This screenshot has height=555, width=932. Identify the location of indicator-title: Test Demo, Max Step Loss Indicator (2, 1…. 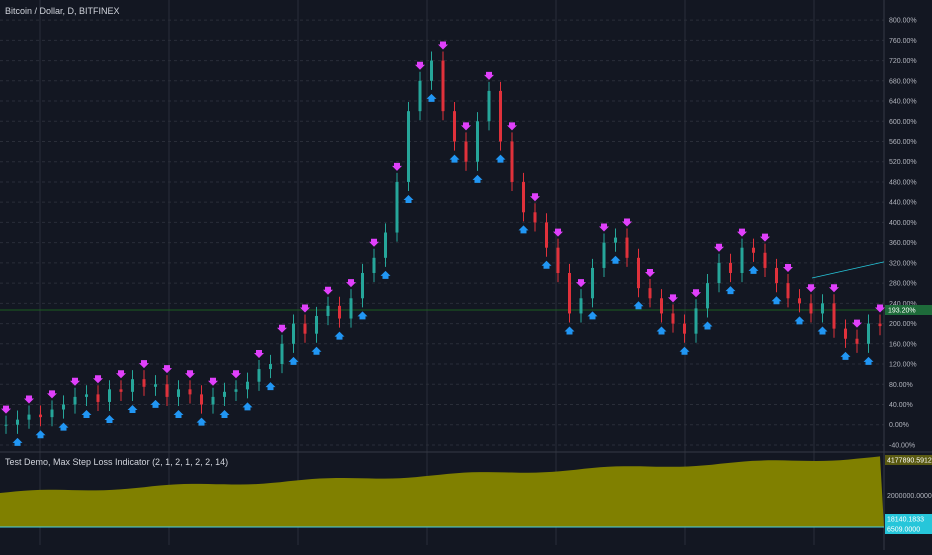
(116, 462).